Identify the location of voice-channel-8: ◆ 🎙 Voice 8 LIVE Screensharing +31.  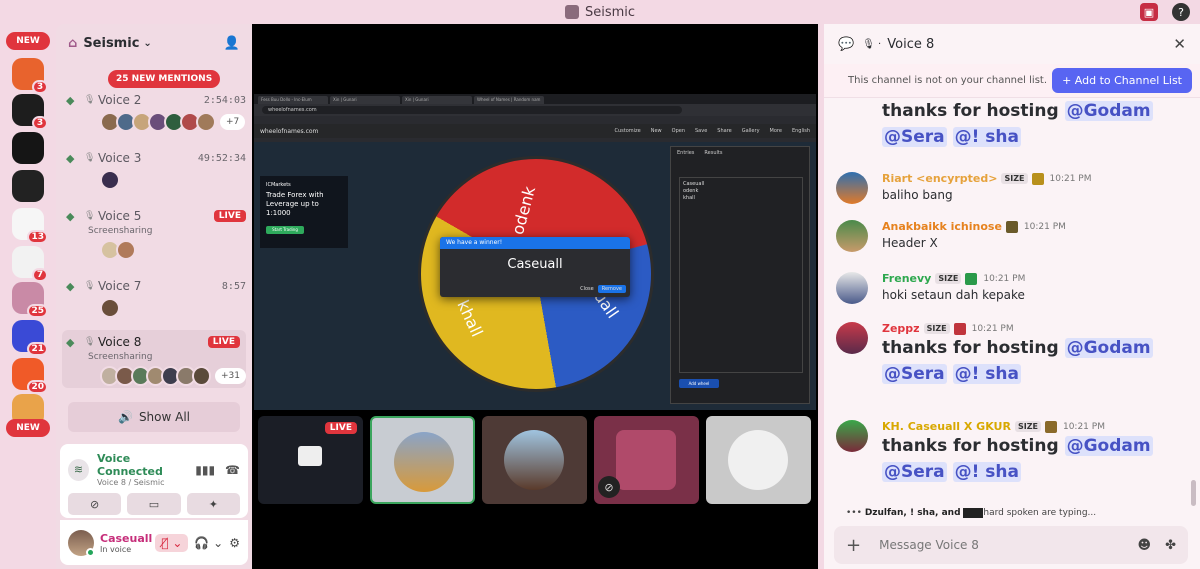
(154, 359).